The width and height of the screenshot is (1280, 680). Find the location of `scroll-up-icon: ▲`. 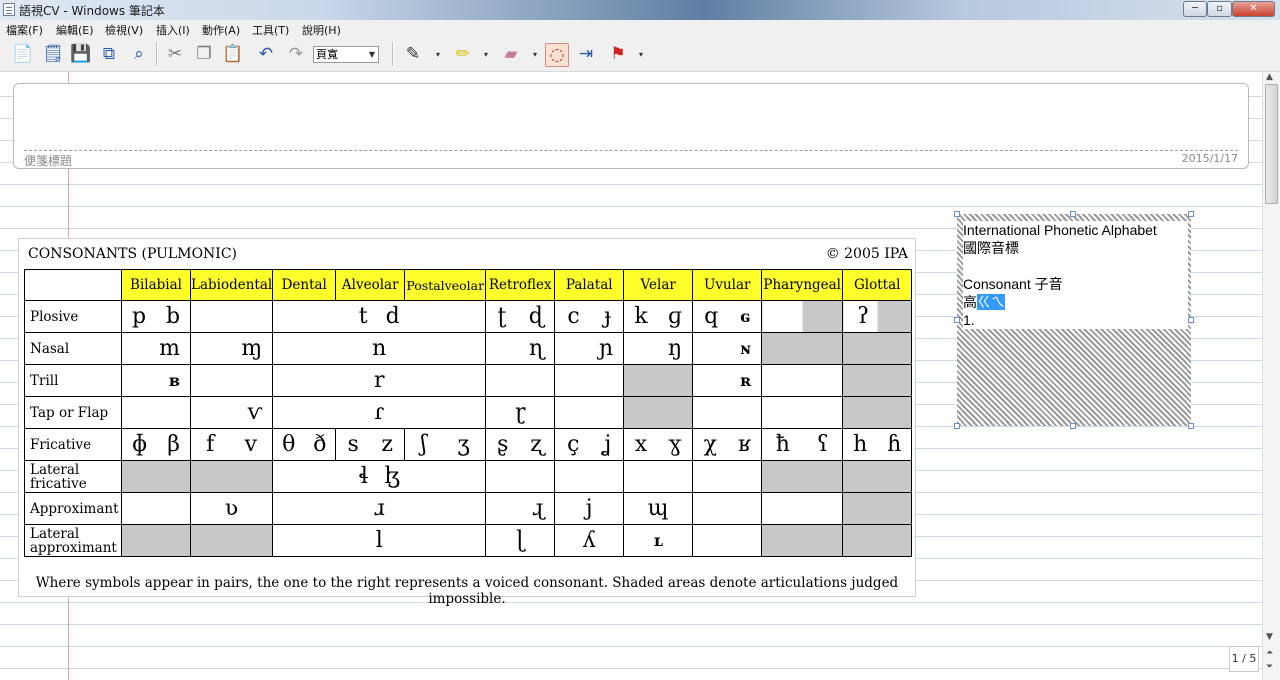

scroll-up-icon: ▲ is located at coordinates (1269, 77).